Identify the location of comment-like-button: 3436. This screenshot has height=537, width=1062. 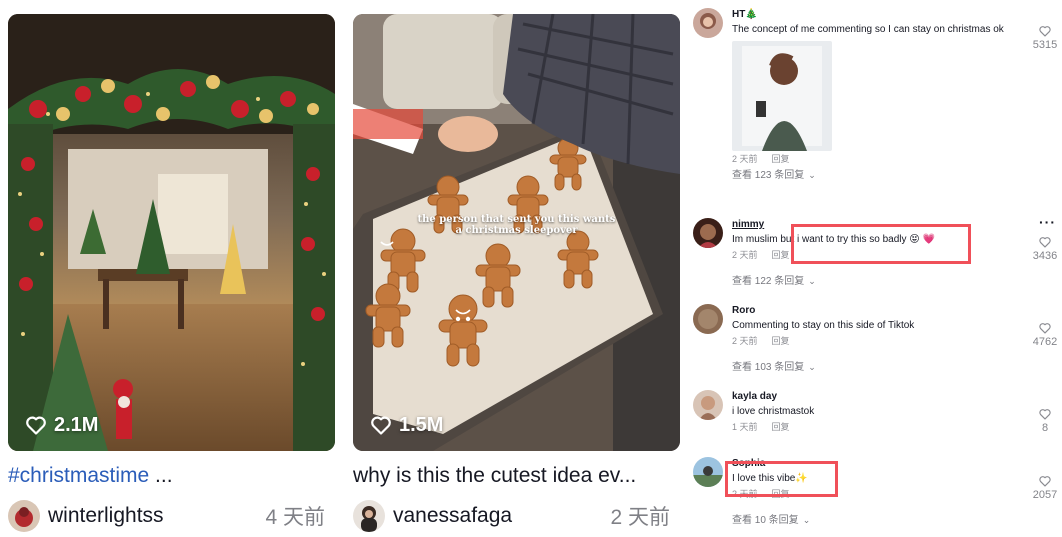
(1045, 249).